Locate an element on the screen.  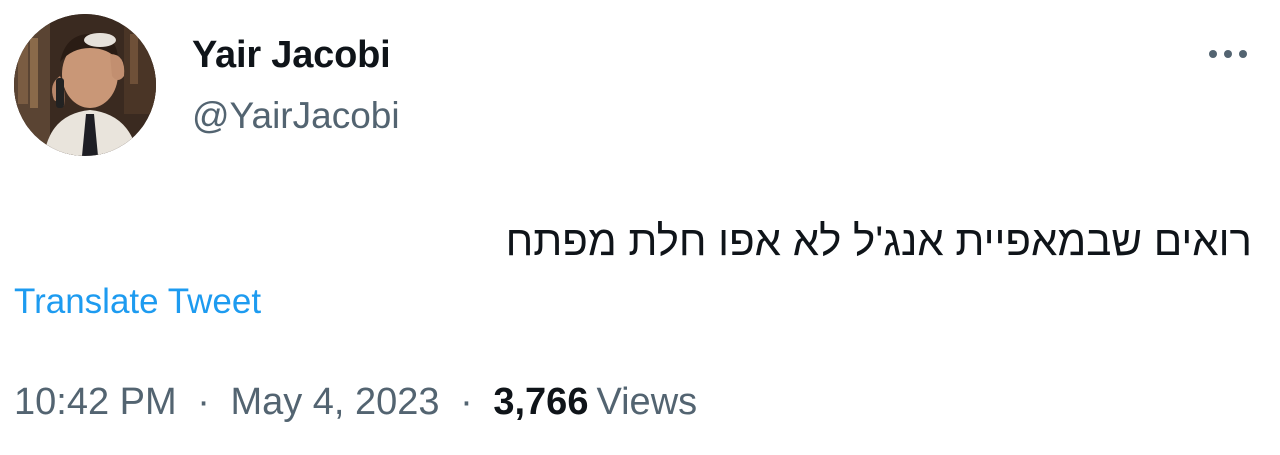
author-name: Yair Jacobi is located at coordinates (291, 55).